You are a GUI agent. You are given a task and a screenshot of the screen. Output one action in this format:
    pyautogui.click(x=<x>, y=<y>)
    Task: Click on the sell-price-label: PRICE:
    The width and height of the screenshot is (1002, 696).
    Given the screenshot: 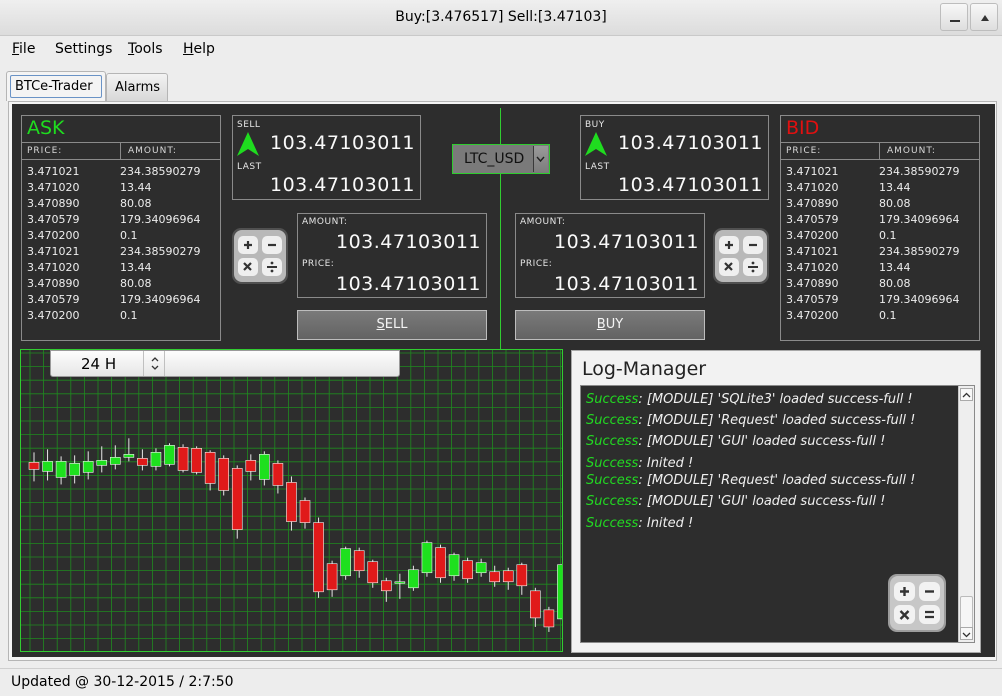 What is the action you would take?
    pyautogui.click(x=318, y=264)
    